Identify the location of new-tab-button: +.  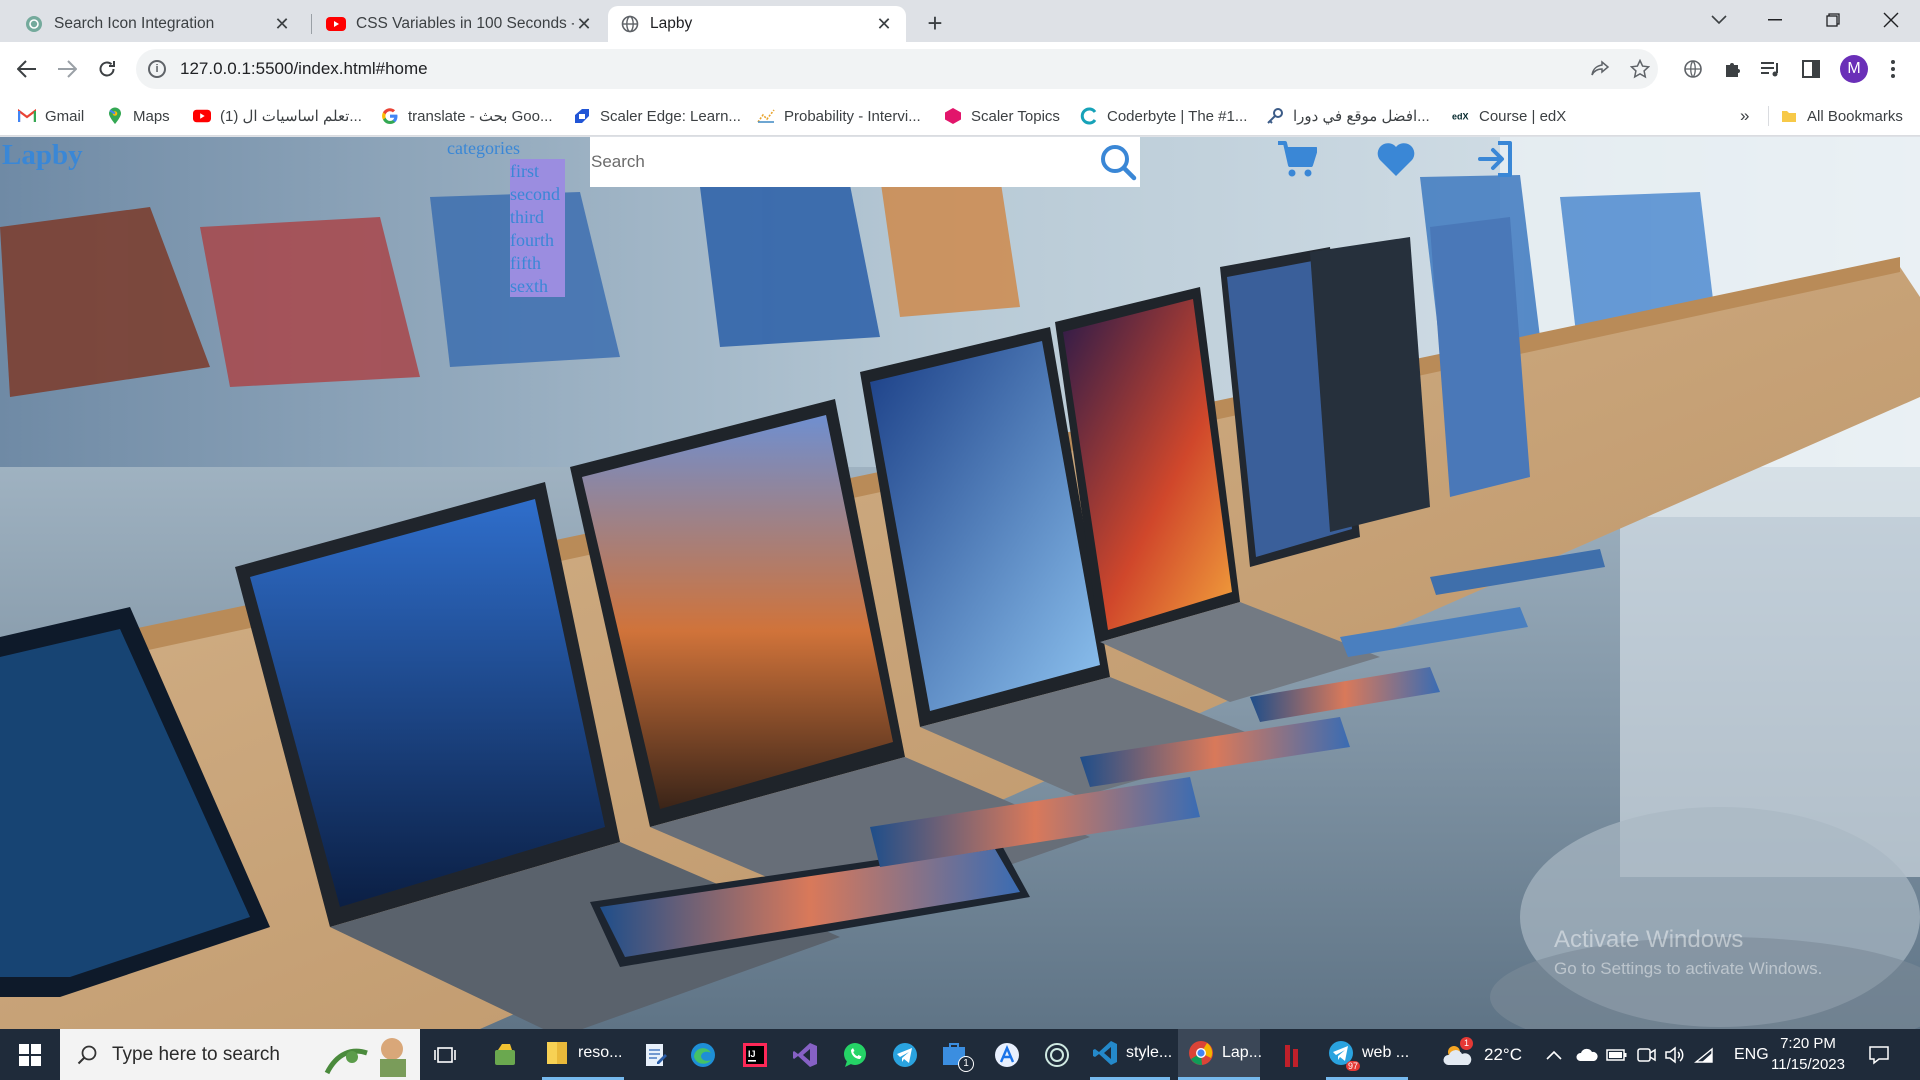
(935, 23).